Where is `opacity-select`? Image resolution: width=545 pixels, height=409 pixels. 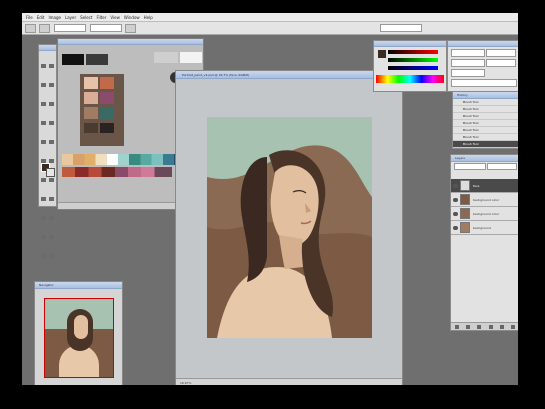
opacity-select is located at coordinates (502, 166).